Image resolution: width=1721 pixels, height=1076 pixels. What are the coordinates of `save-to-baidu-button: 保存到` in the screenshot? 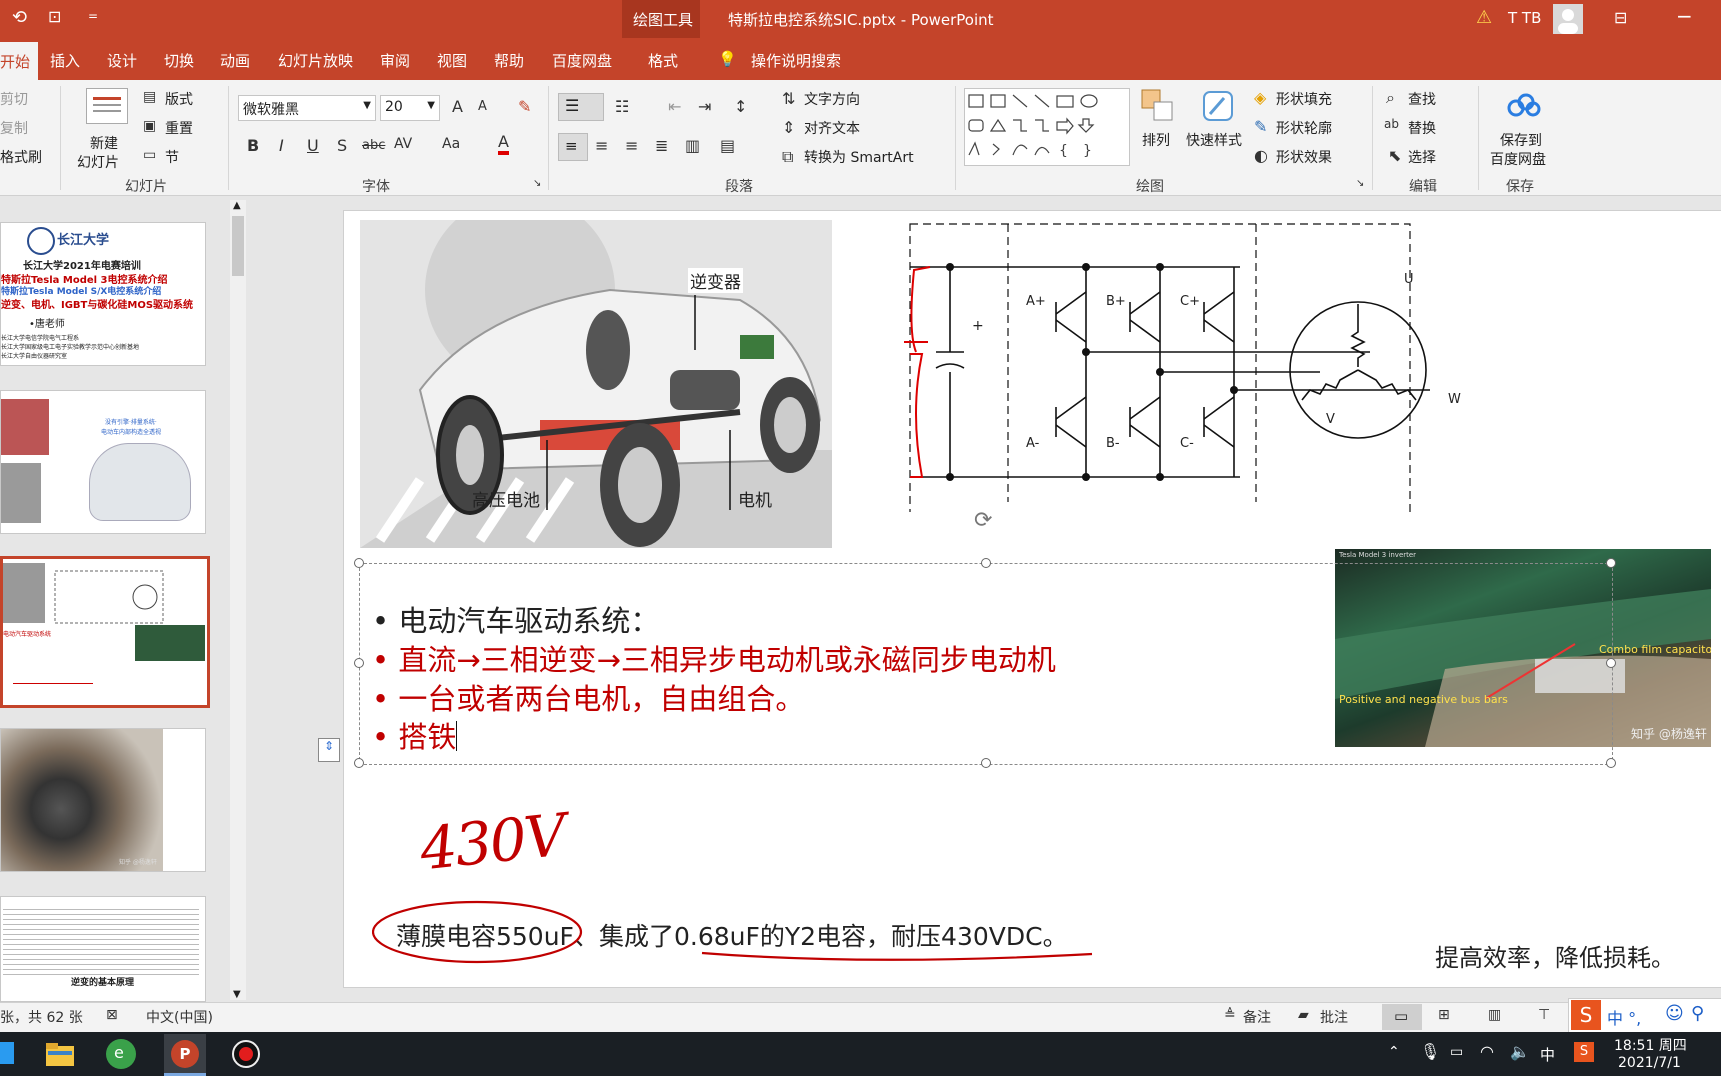 It's located at (1521, 140).